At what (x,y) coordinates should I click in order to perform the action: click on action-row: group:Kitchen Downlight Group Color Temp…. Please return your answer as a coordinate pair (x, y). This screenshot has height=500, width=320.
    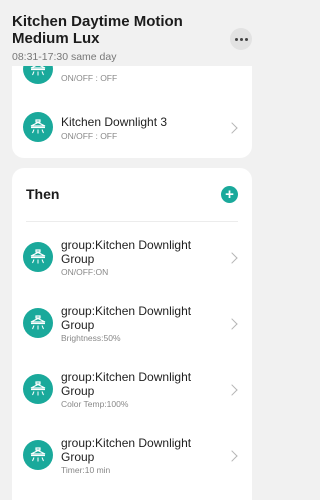
    Looking at the image, I should click on (132, 391).